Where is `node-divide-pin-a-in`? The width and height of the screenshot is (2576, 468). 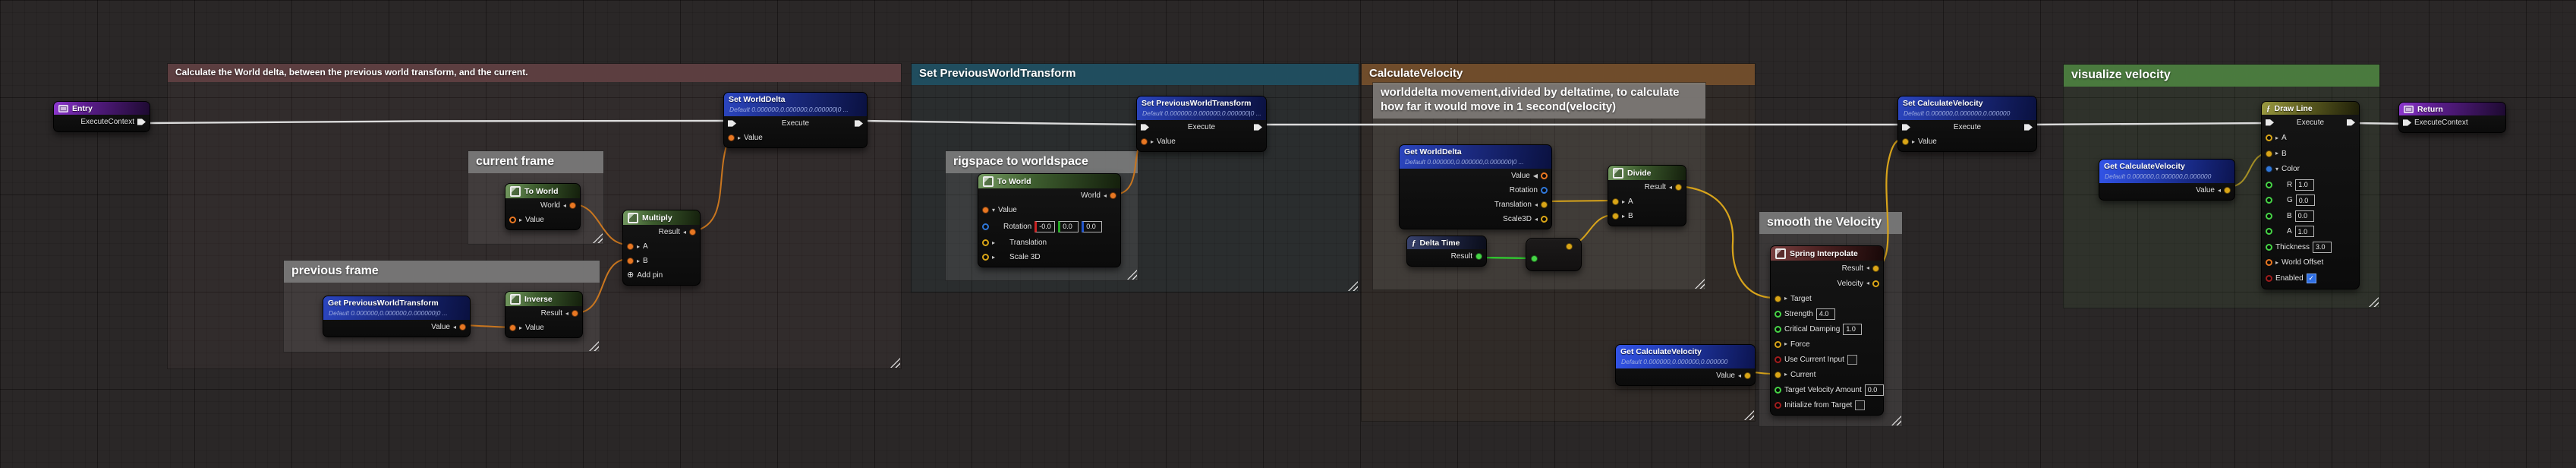
node-divide-pin-a-in is located at coordinates (1615, 201).